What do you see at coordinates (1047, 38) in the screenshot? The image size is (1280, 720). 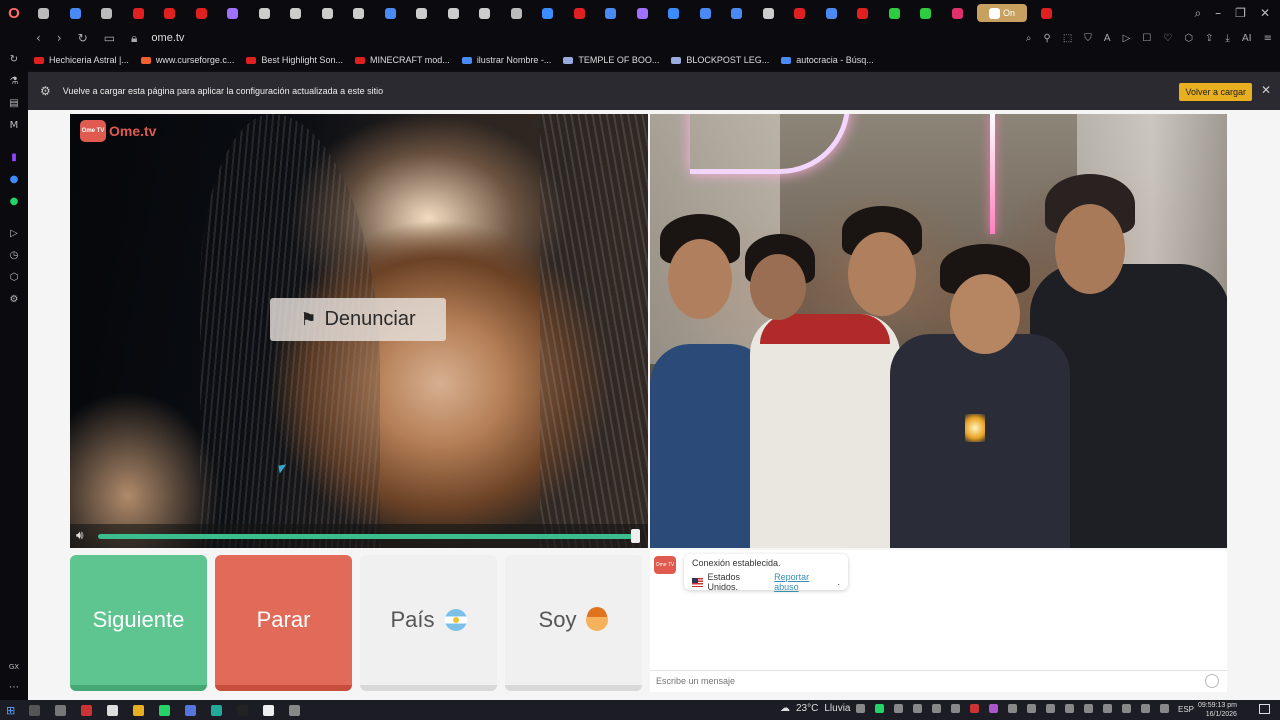 I see `pin-icon: ⚲` at bounding box center [1047, 38].